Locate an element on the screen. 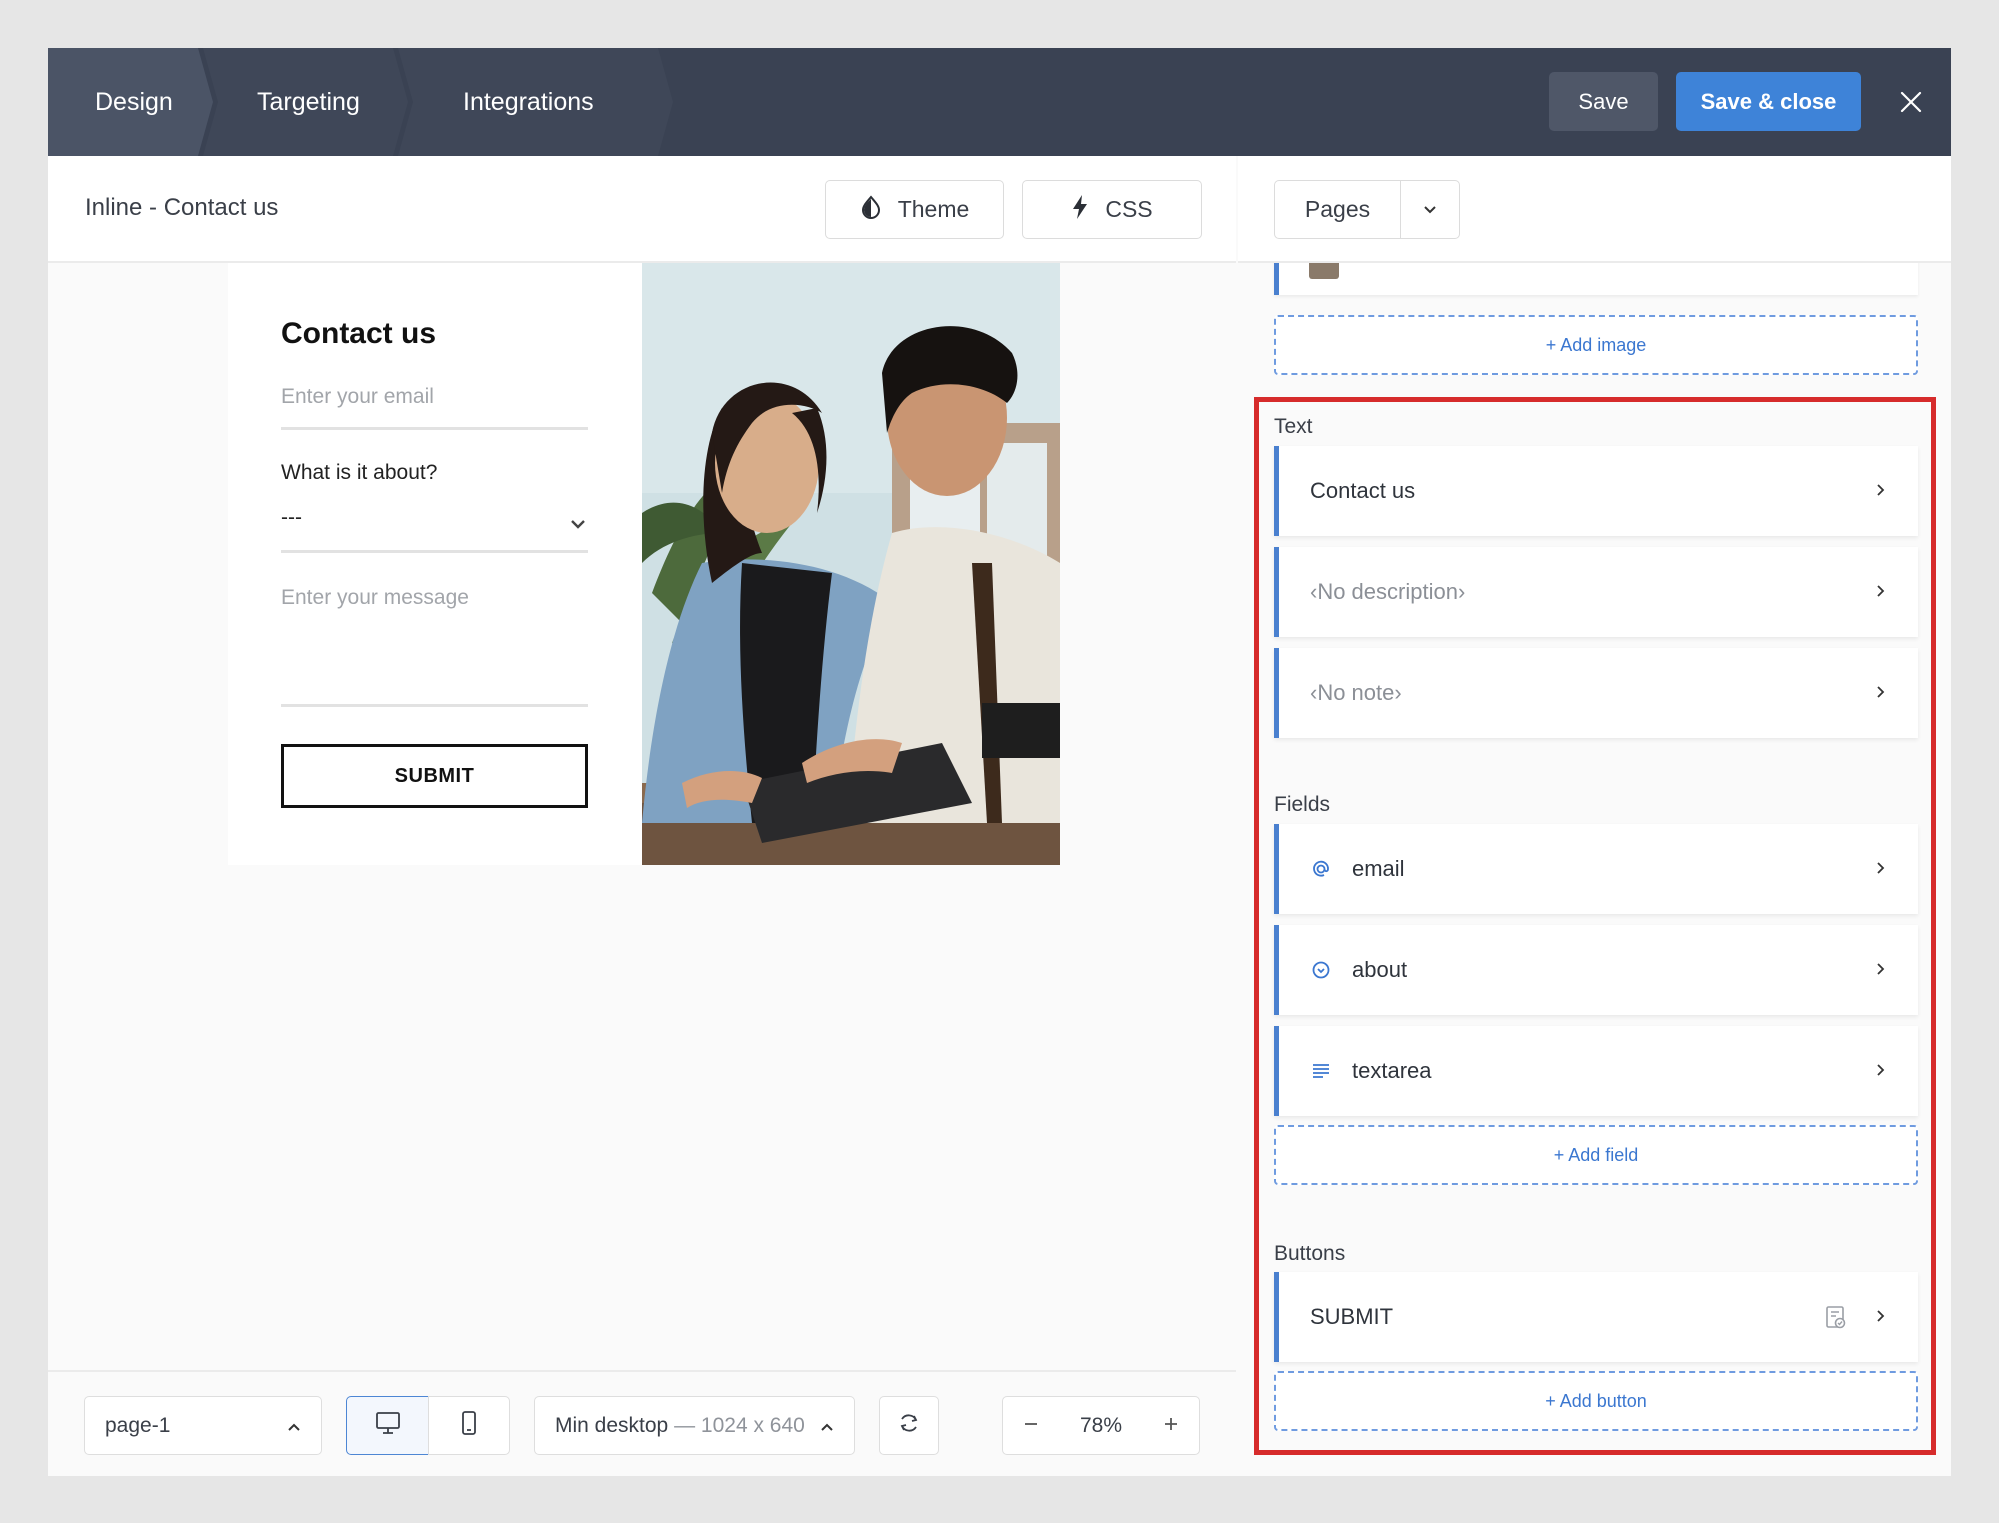  text-item-title: Contact us is located at coordinates (1596, 491).